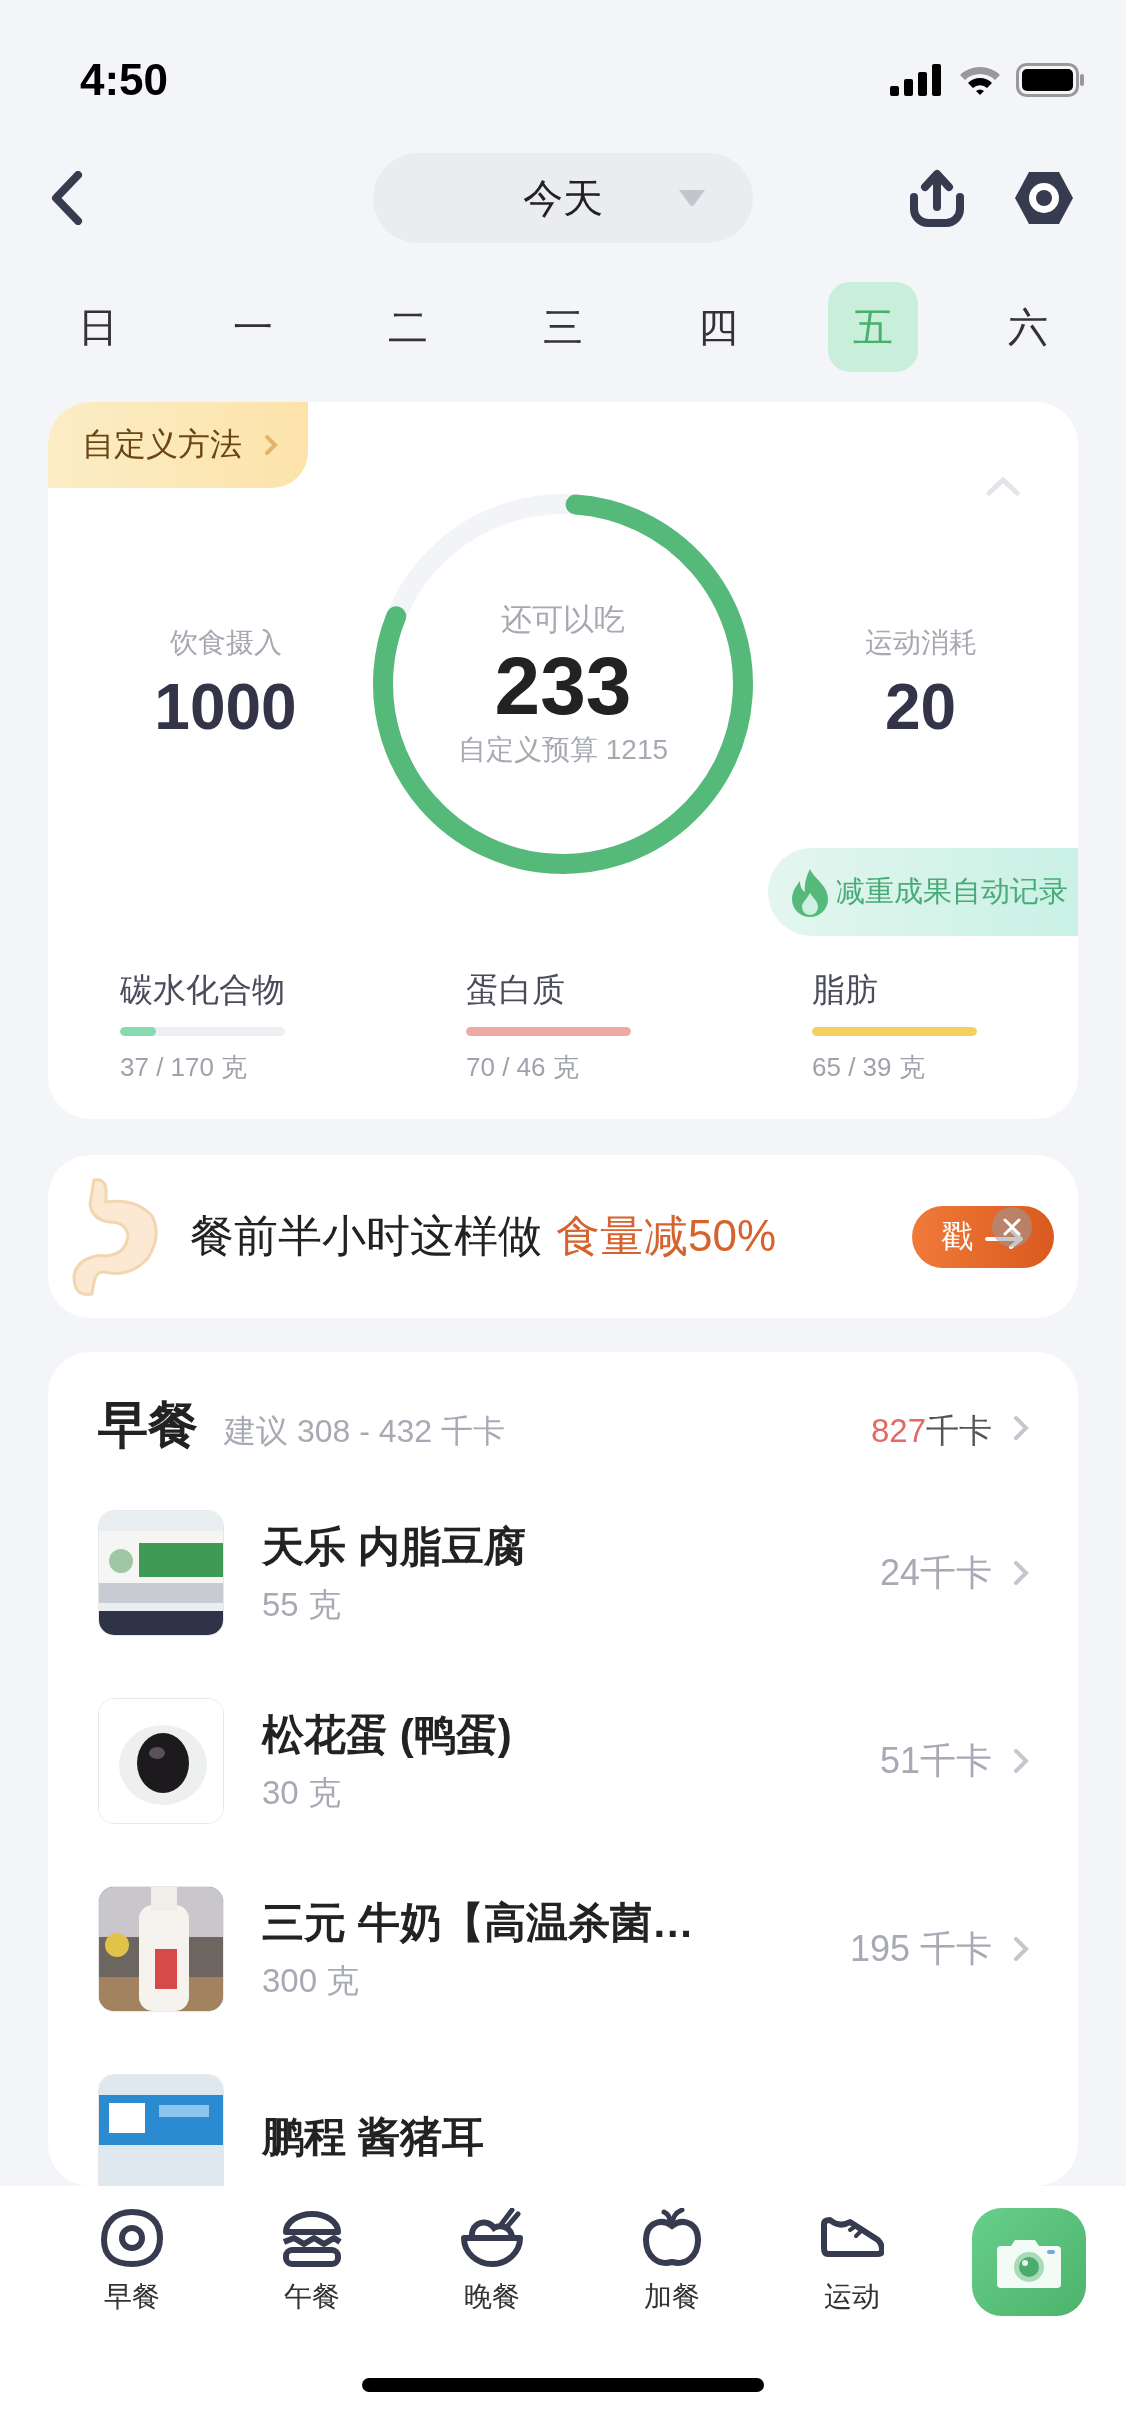 The image size is (1126, 2436). Describe the element at coordinates (692, 198) in the screenshot. I see `caret-icon` at that location.